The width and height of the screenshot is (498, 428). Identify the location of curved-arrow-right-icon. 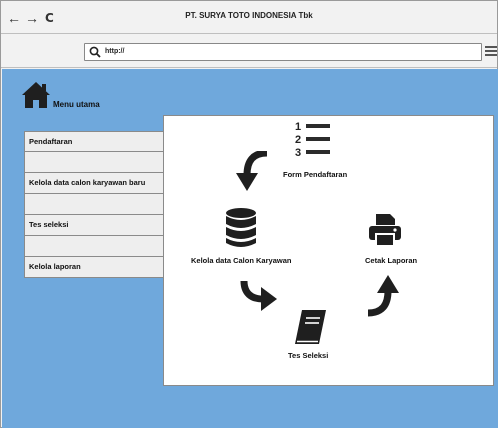
(258, 295).